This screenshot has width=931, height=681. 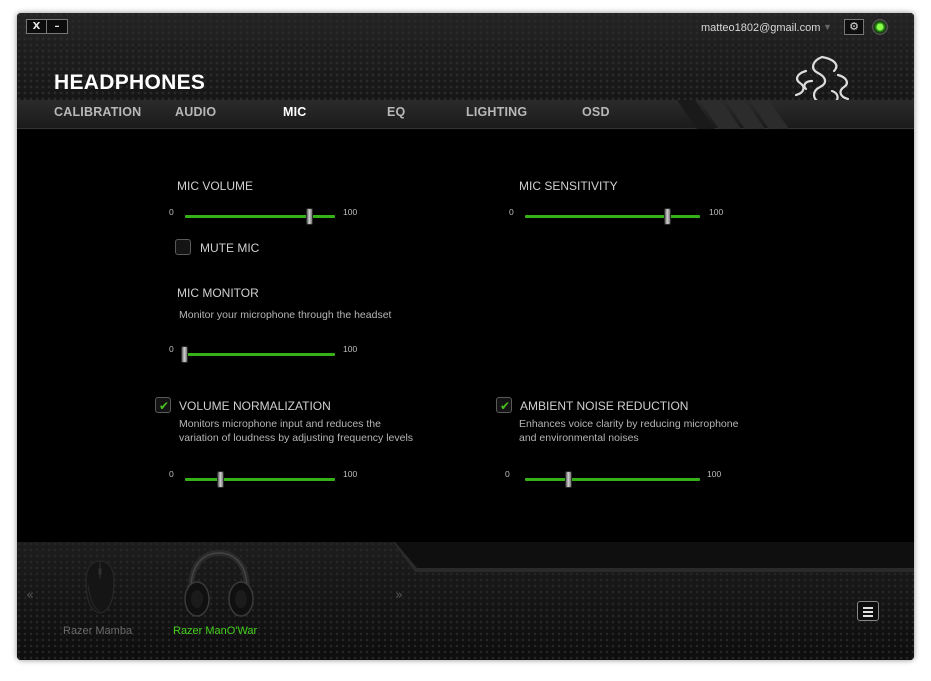 What do you see at coordinates (230, 248) in the screenshot?
I see `mute-mic-label: MUTE MIC` at bounding box center [230, 248].